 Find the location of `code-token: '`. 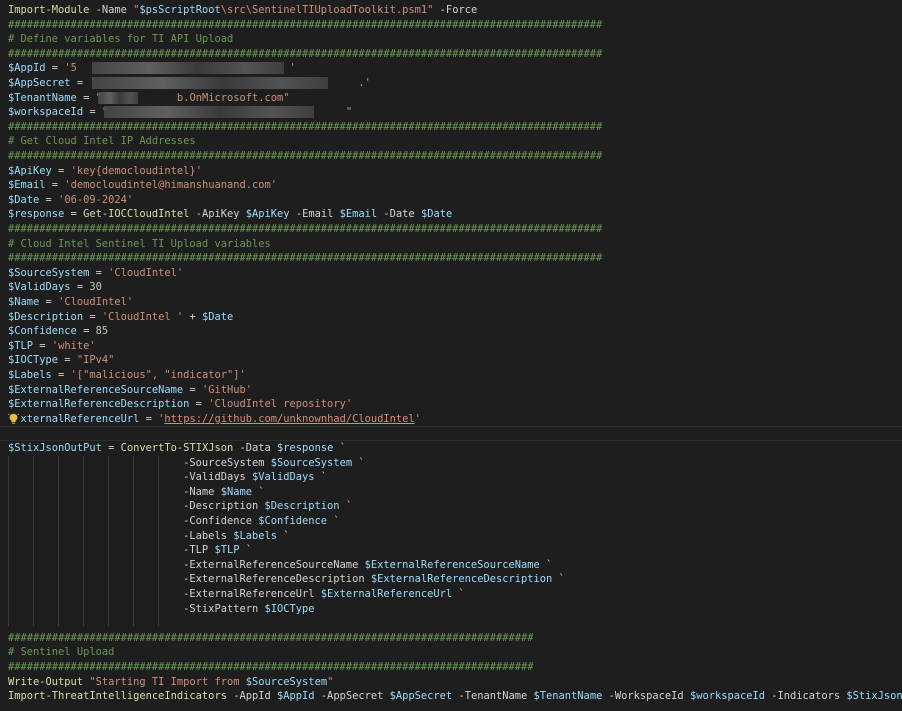

code-token: ' is located at coordinates (417, 418).